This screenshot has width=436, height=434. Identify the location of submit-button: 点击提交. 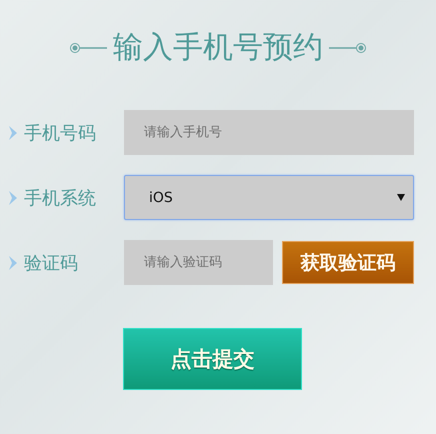
(212, 359).